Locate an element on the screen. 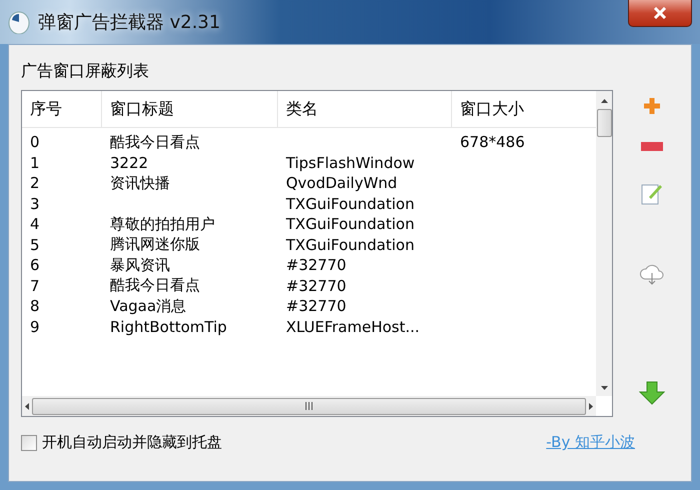 Image resolution: width=700 pixels, height=490 pixels. table-cell: Vagaa消息 is located at coordinates (148, 306).